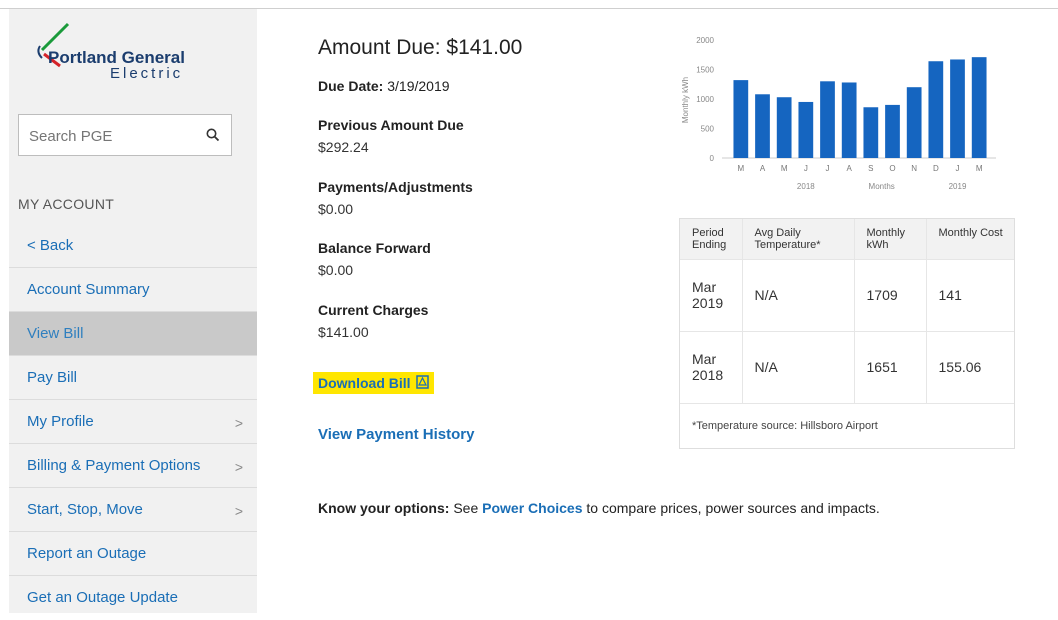  What do you see at coordinates (970, 294) in the screenshot?
I see `cell-cost: 141` at bounding box center [970, 294].